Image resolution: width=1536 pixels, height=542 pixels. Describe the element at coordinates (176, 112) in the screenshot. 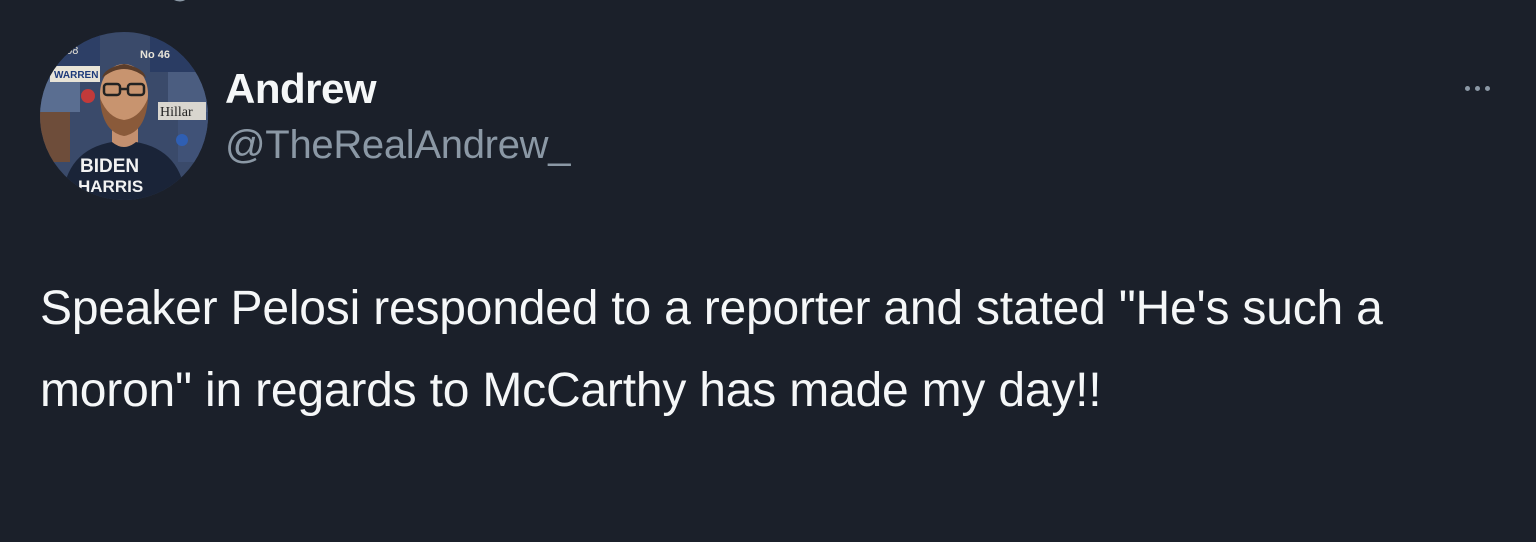

I see `avatar-hillary-text: Hillar` at that location.